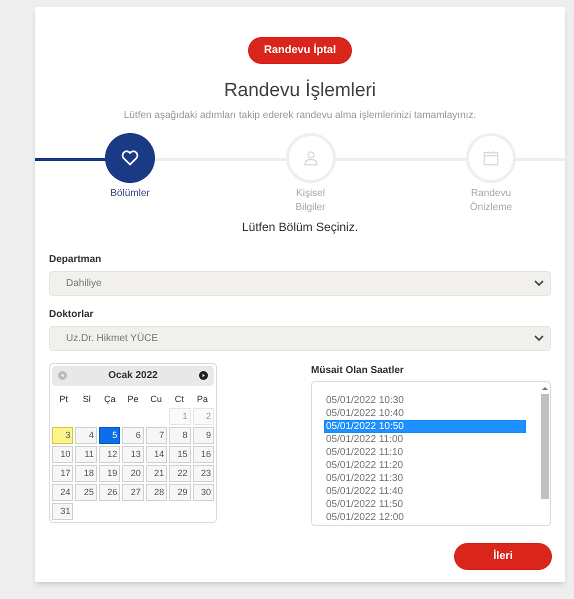 This screenshot has width=574, height=599. Describe the element at coordinates (180, 454) in the screenshot. I see `day-cell: 15` at that location.